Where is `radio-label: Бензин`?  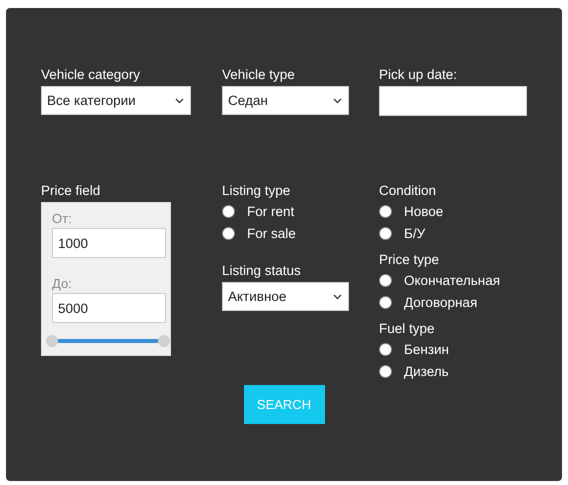 radio-label: Бензин is located at coordinates (427, 349).